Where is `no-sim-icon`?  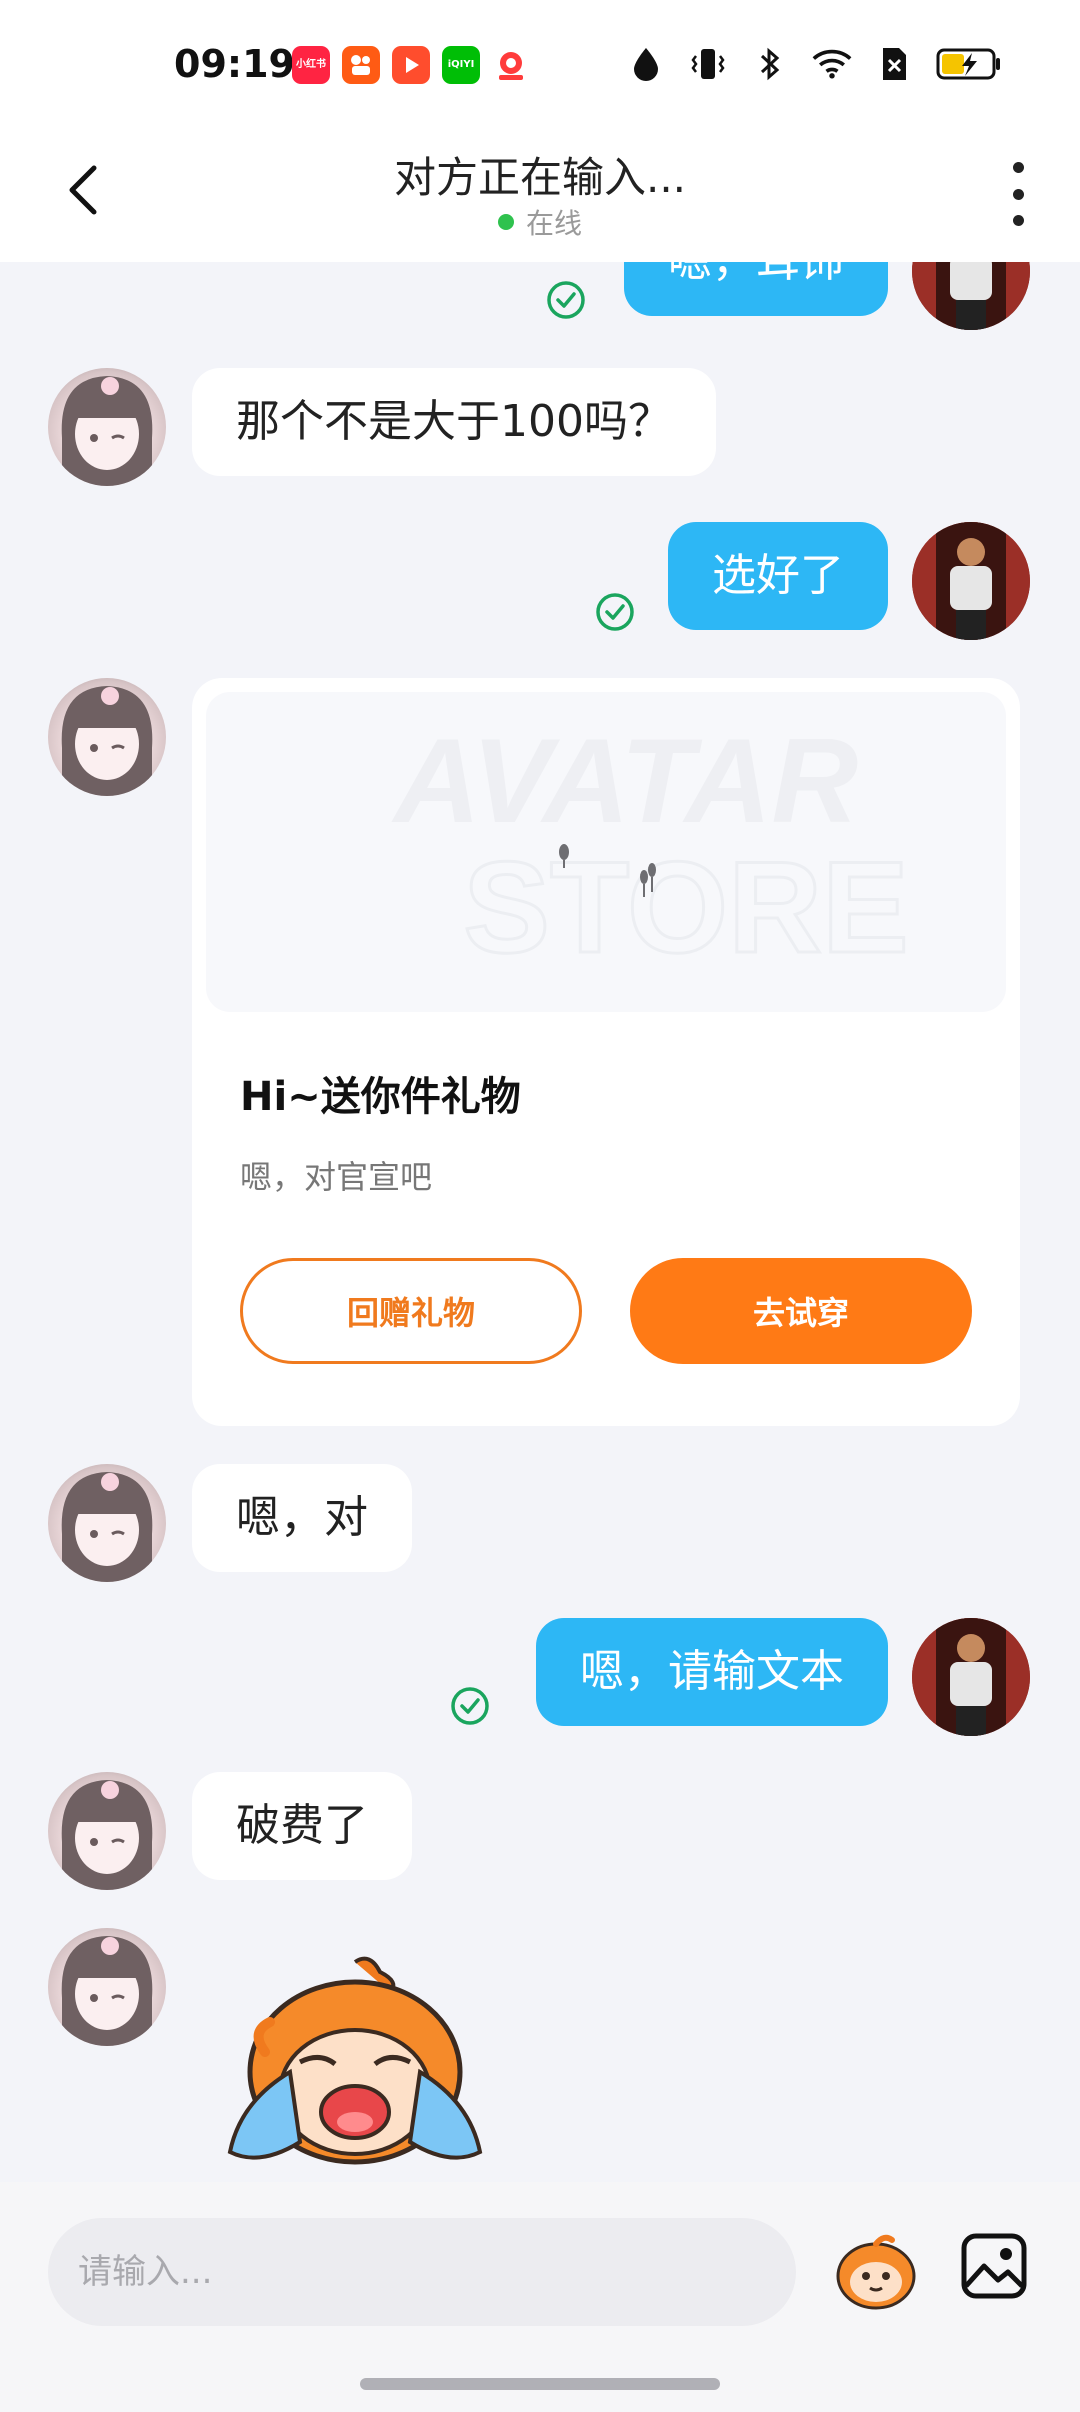
no-sim-icon is located at coordinates (894, 64).